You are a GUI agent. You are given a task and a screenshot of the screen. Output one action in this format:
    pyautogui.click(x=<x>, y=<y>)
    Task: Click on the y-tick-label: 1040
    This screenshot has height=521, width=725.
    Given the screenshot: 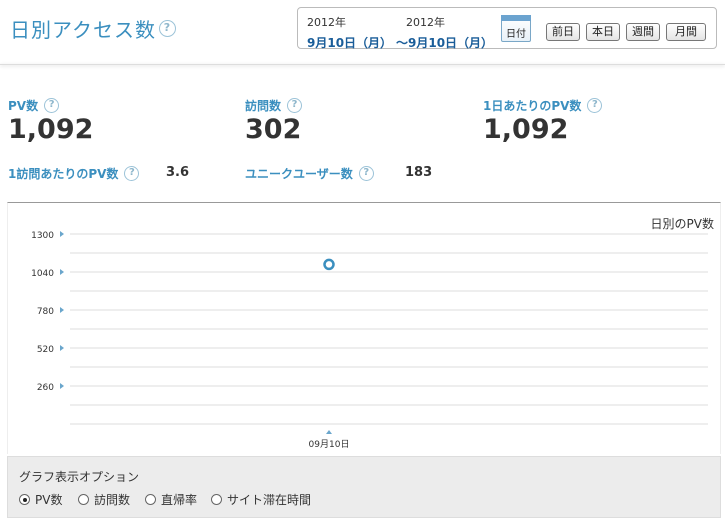 What is the action you would take?
    pyautogui.click(x=42, y=274)
    